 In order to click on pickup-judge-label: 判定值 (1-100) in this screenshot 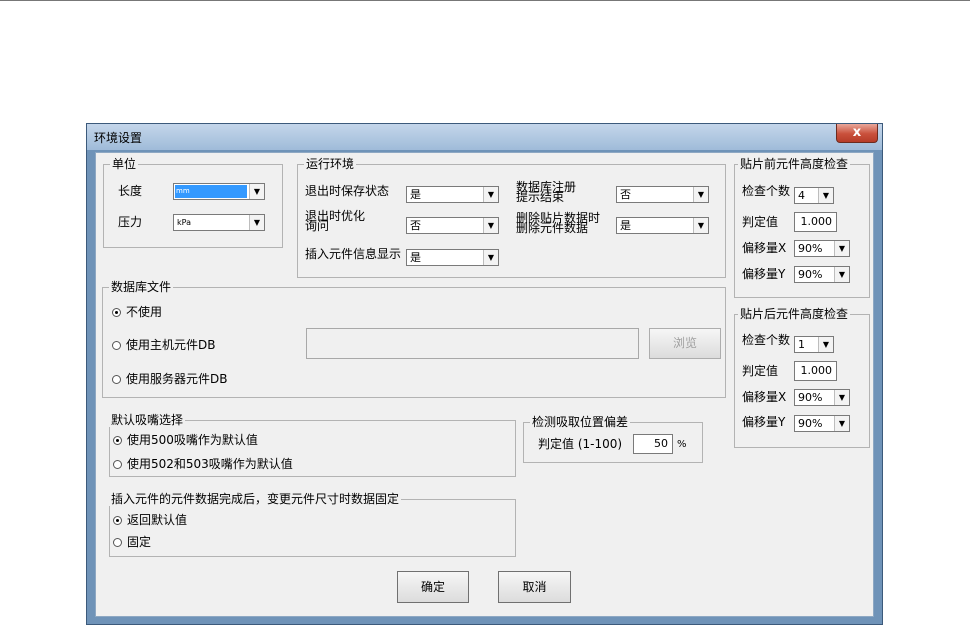, I will do `click(580, 444)`.